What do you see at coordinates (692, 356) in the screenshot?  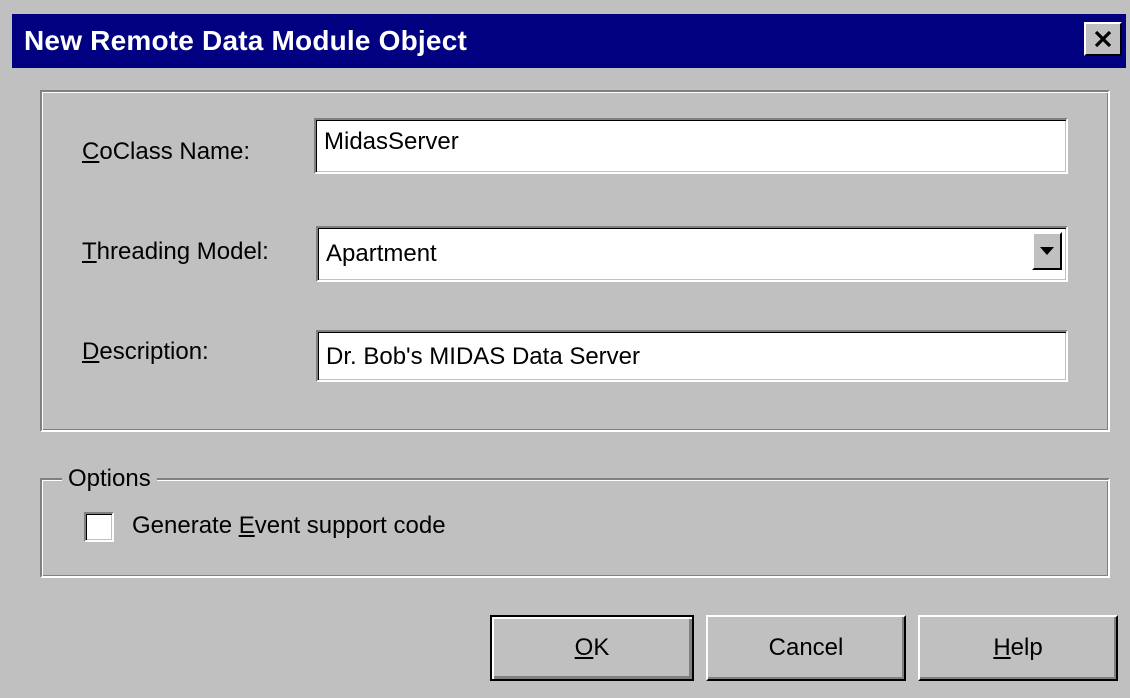 I see `description-input: Dr. Bob's MIDAS Data Server` at bounding box center [692, 356].